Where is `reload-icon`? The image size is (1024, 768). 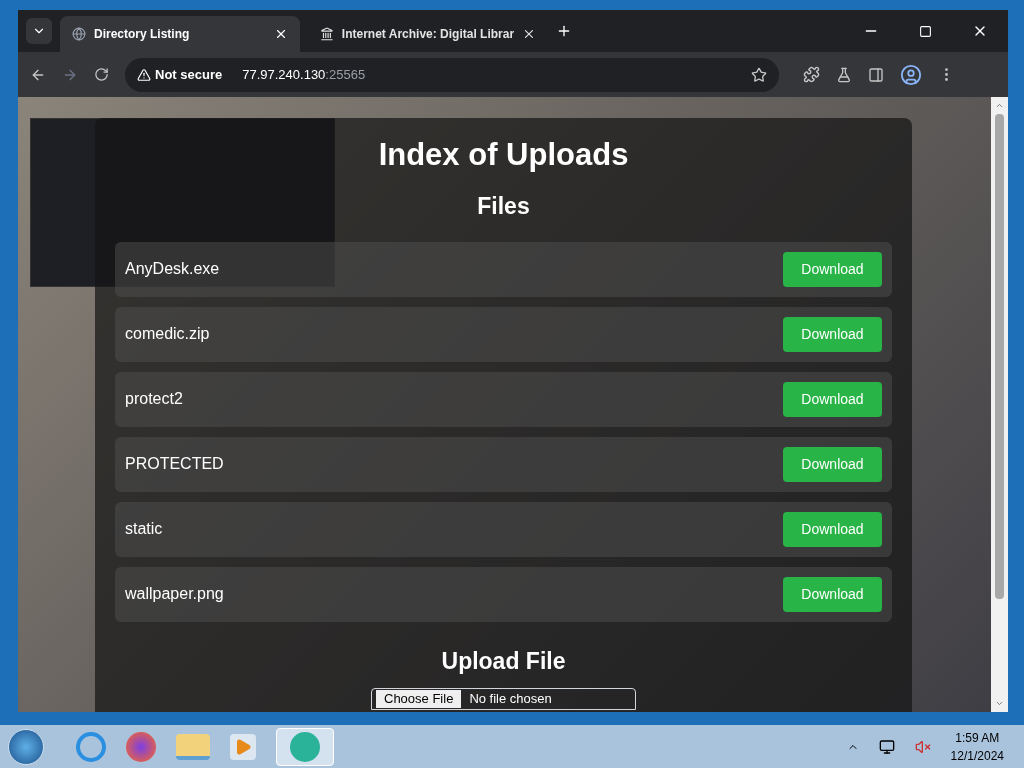 reload-icon is located at coordinates (101, 74).